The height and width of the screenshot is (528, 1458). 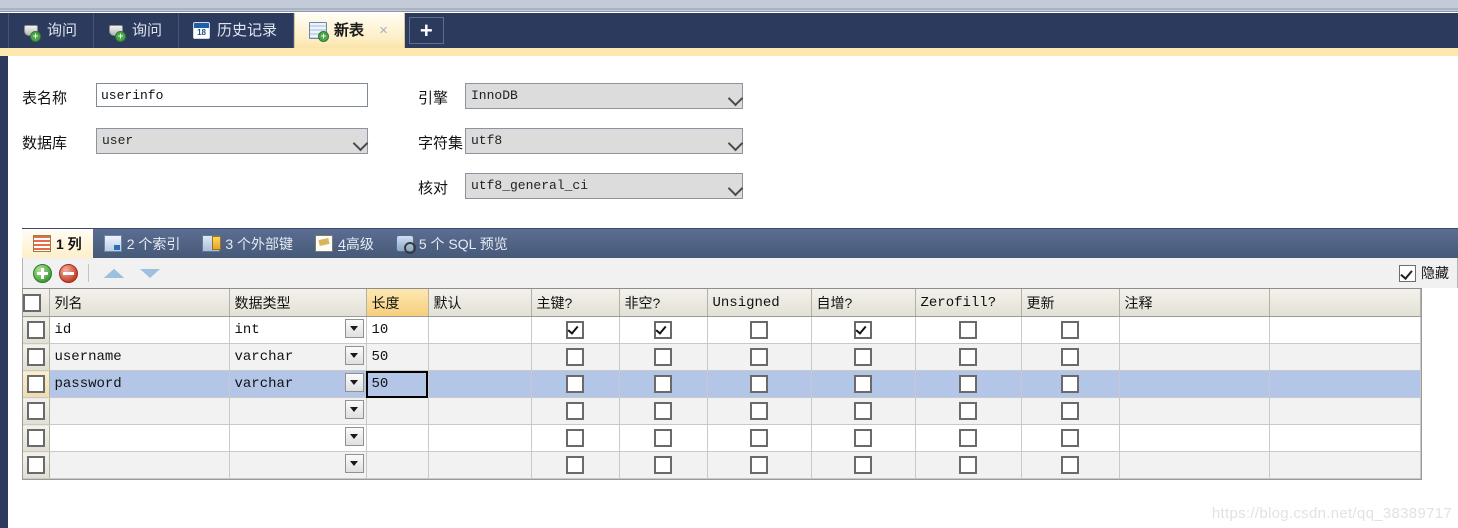 I want to click on main-tab-3: 历史记录, so click(x=237, y=30).